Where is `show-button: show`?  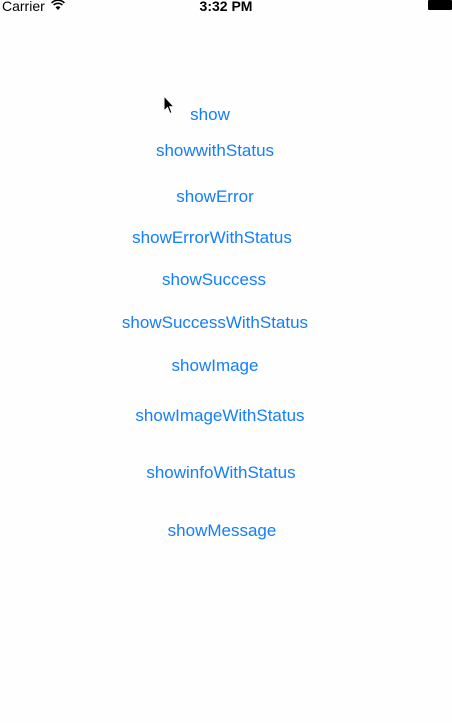
show-button: show is located at coordinates (218, 115).